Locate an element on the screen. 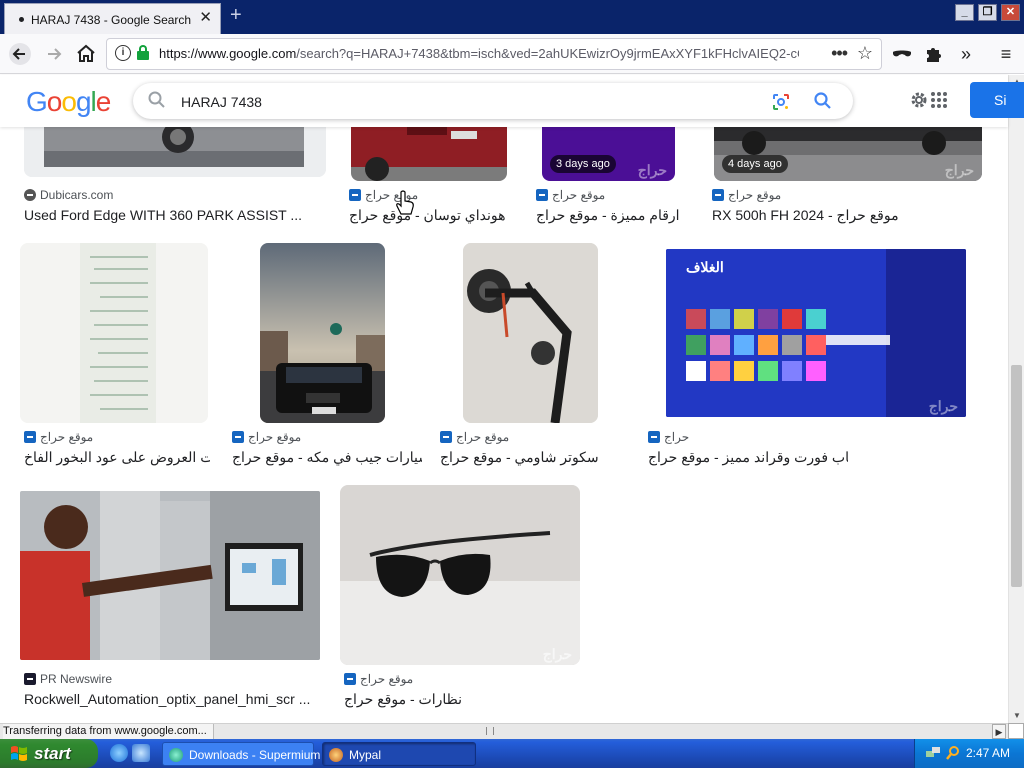  taskbar-item-mypal: Mypal is located at coordinates (399, 754).